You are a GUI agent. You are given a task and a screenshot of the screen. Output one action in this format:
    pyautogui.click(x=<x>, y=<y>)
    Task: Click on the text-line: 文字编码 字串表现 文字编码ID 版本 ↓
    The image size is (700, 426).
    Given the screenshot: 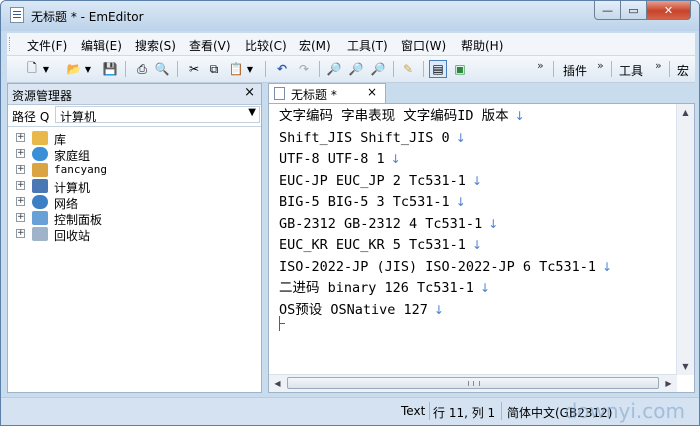 What is the action you would take?
    pyautogui.click(x=402, y=116)
    